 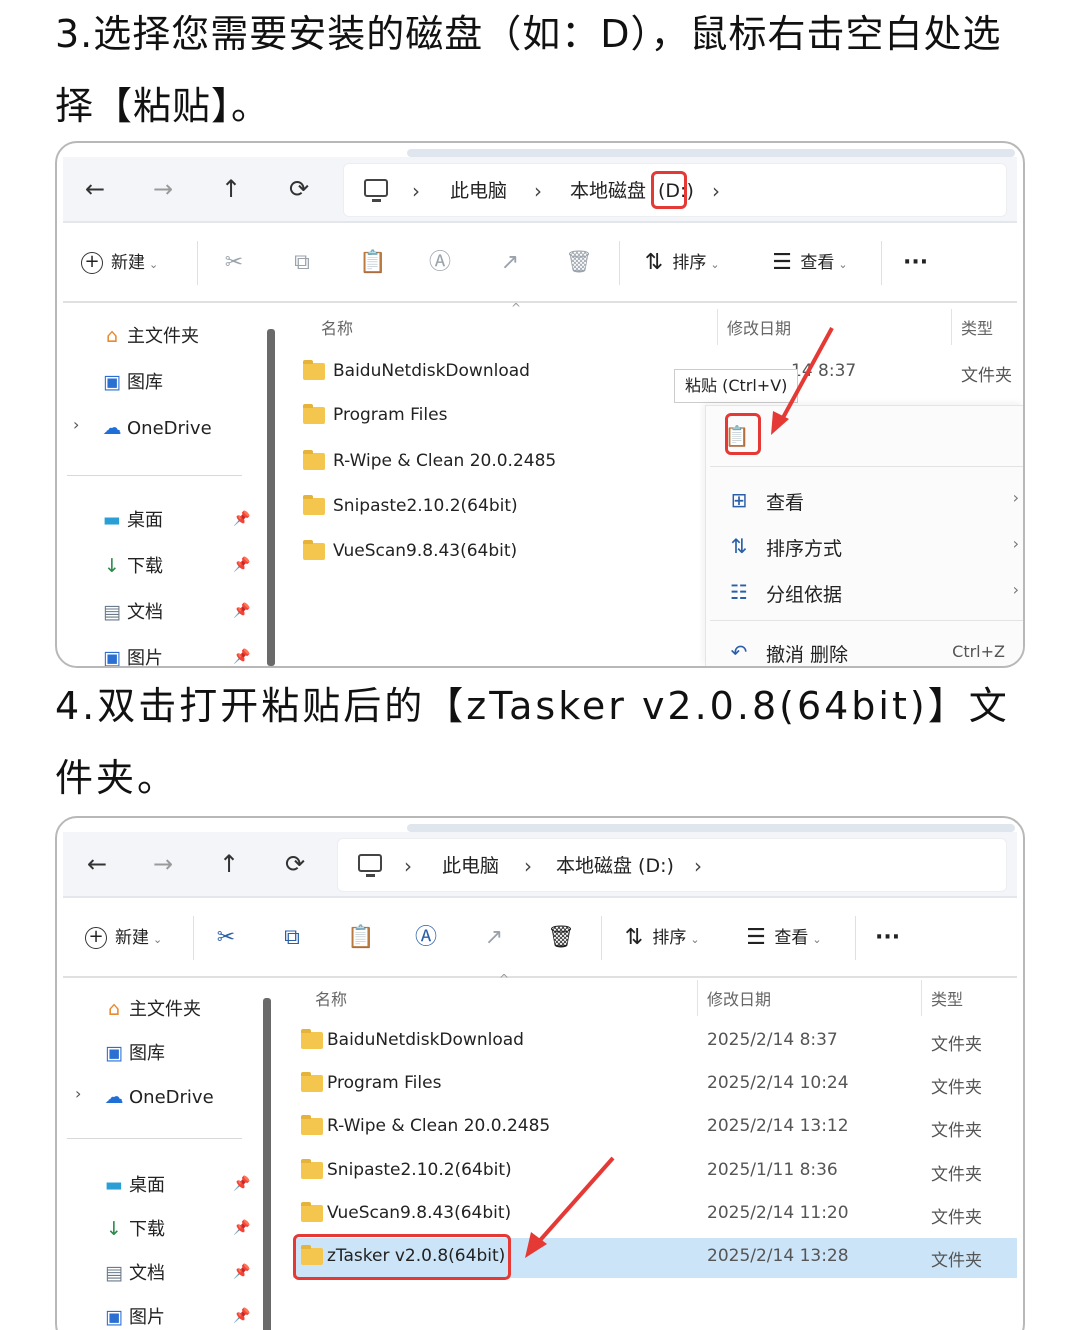 I want to click on plus-icon: +, so click(x=92, y=263).